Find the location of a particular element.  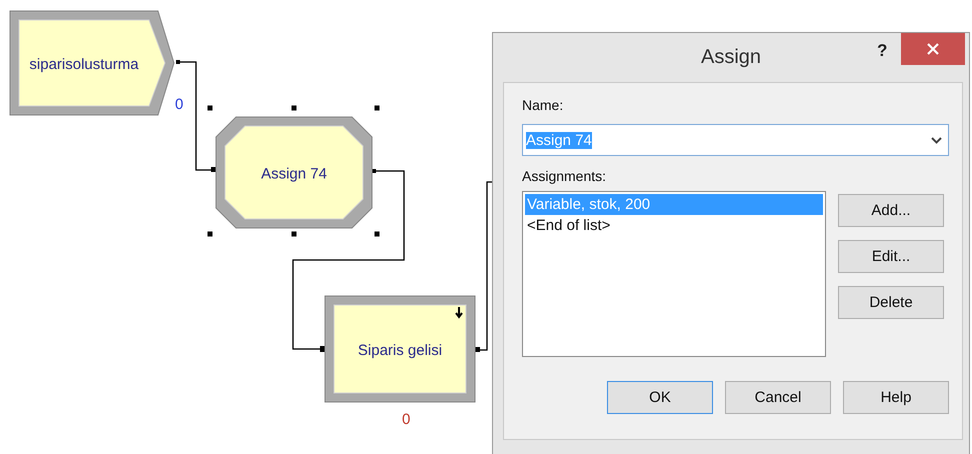

side-button: Delete is located at coordinates (891, 302).